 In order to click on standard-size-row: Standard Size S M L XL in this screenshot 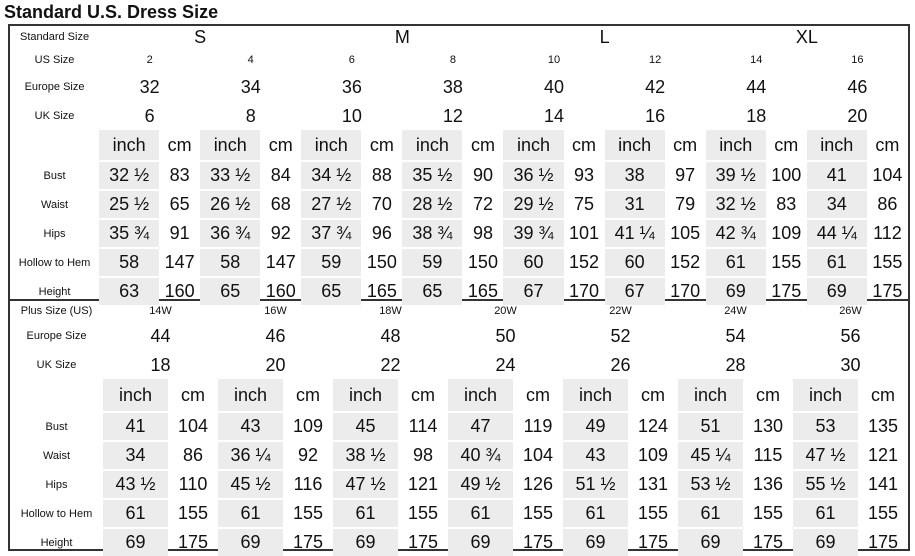, I will do `click(459, 37)`.